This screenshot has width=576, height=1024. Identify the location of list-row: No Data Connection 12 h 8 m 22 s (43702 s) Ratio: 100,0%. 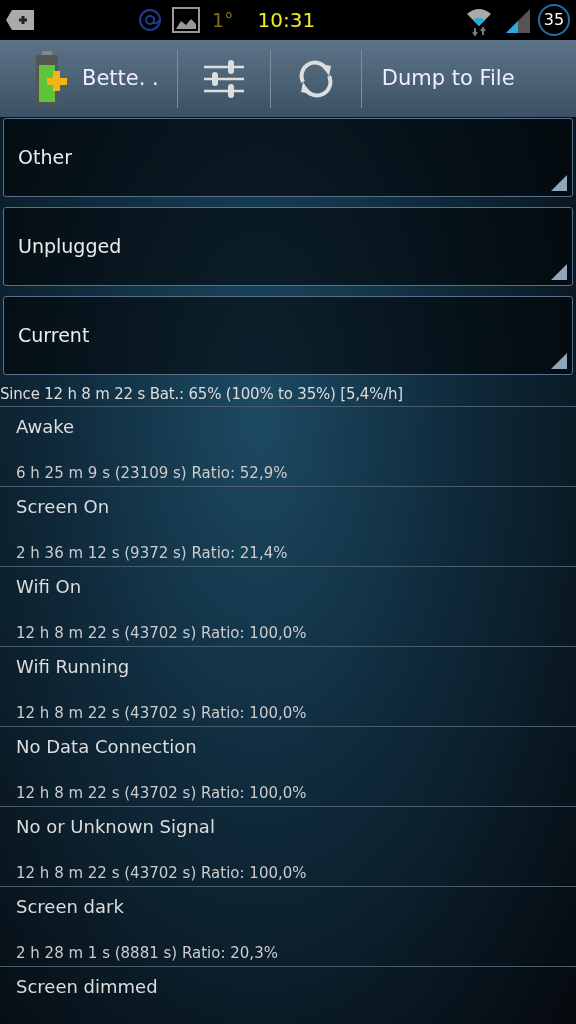
(288, 766).